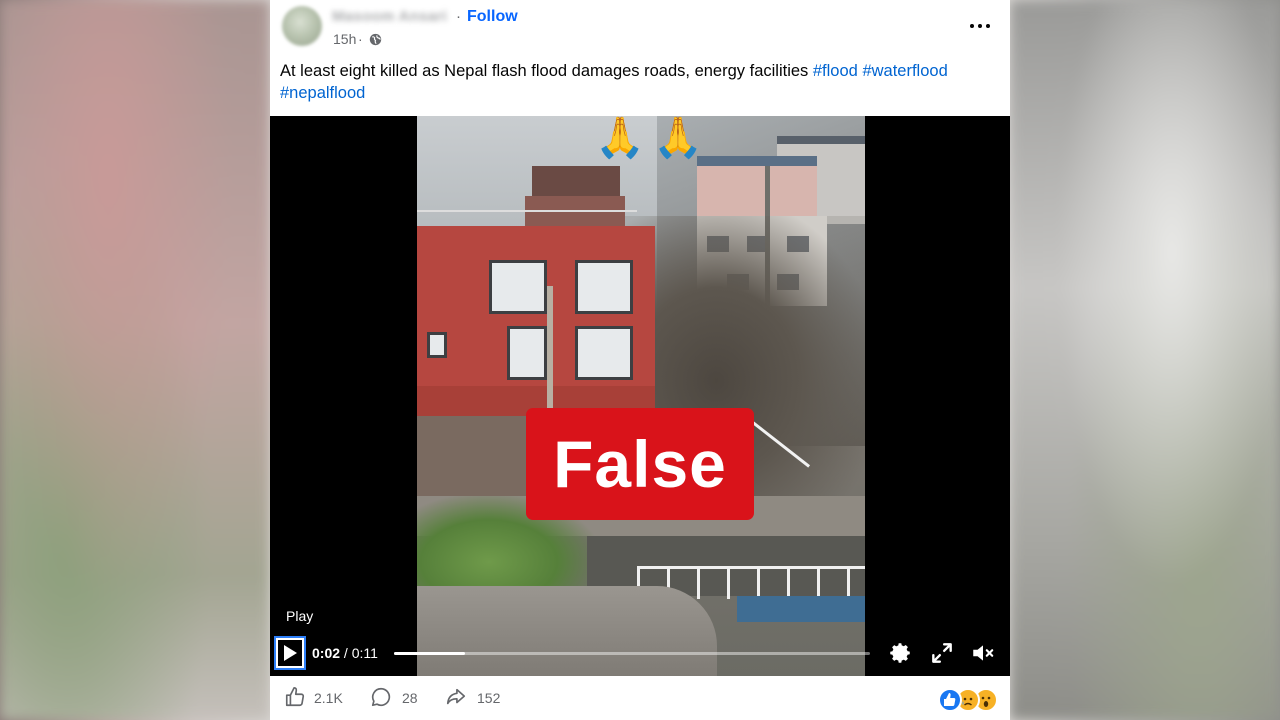  What do you see at coordinates (904, 71) in the screenshot?
I see `hashtag-waterflood: #waterflood` at bounding box center [904, 71].